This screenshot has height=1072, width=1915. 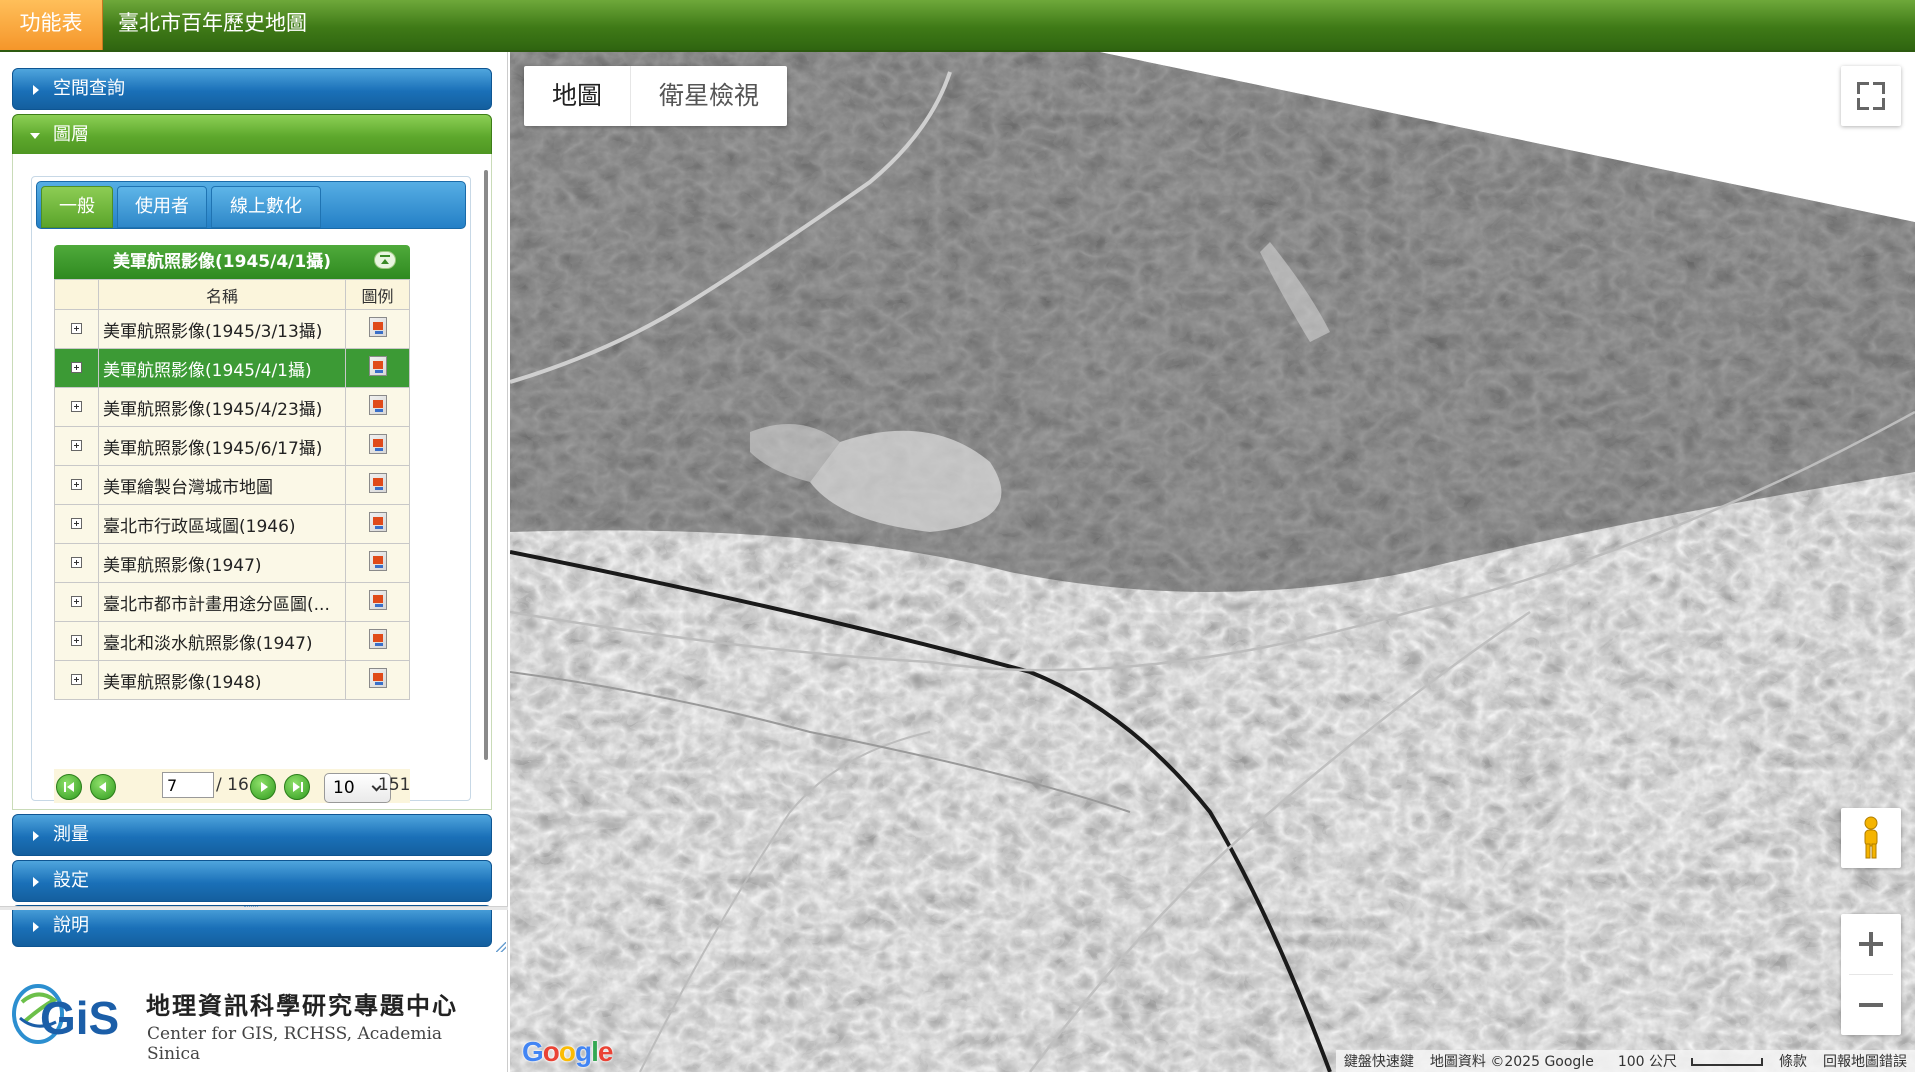 I want to click on google-logo: Google, so click(x=567, y=1052).